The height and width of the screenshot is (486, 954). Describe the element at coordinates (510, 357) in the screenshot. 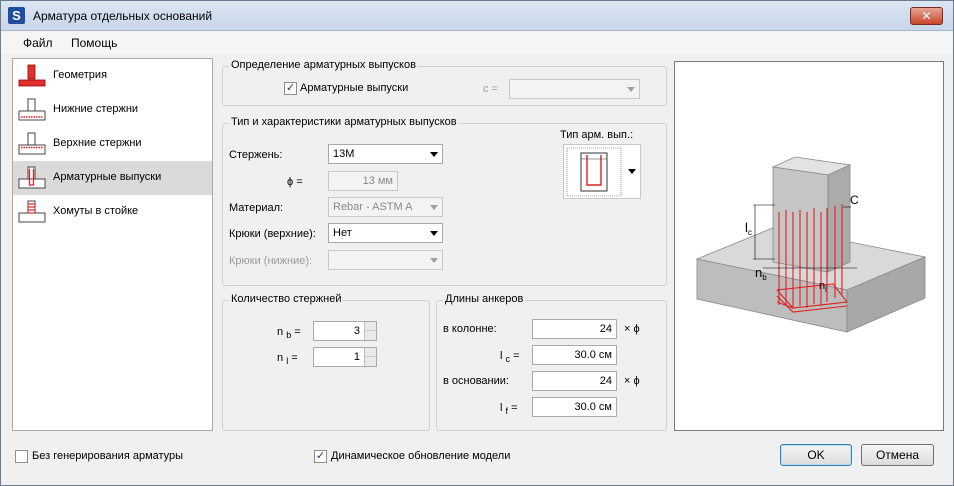

I see `lc-label: l c =` at that location.